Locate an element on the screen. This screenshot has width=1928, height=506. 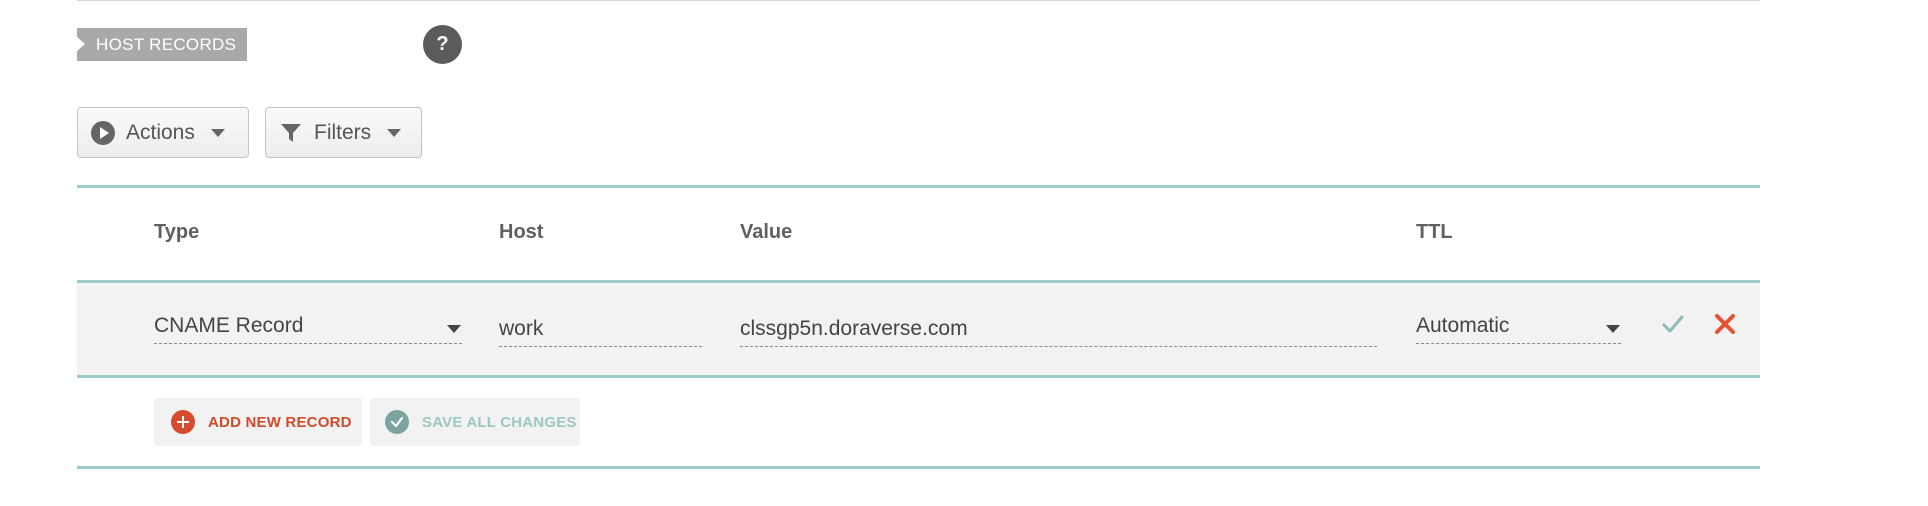
table-bottom-divider is located at coordinates (918, 467).